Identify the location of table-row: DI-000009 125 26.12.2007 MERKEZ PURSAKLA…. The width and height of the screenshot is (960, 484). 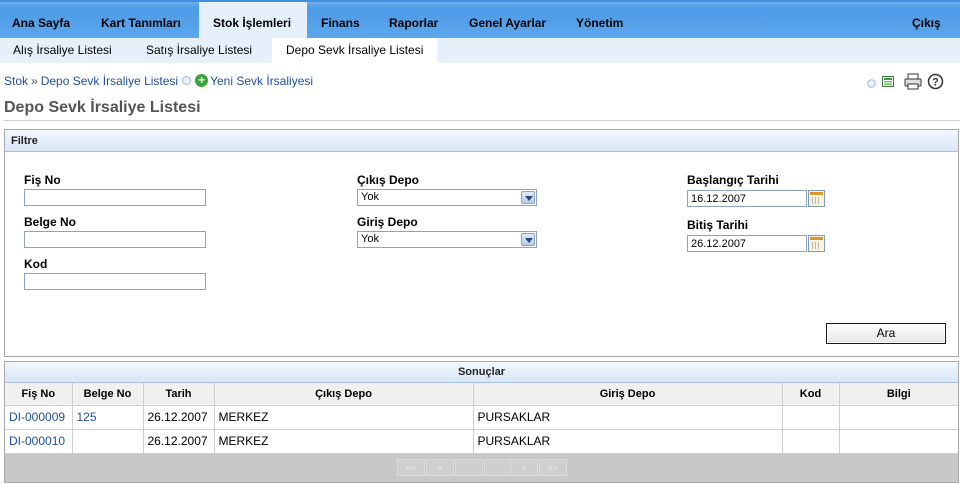
(481, 417).